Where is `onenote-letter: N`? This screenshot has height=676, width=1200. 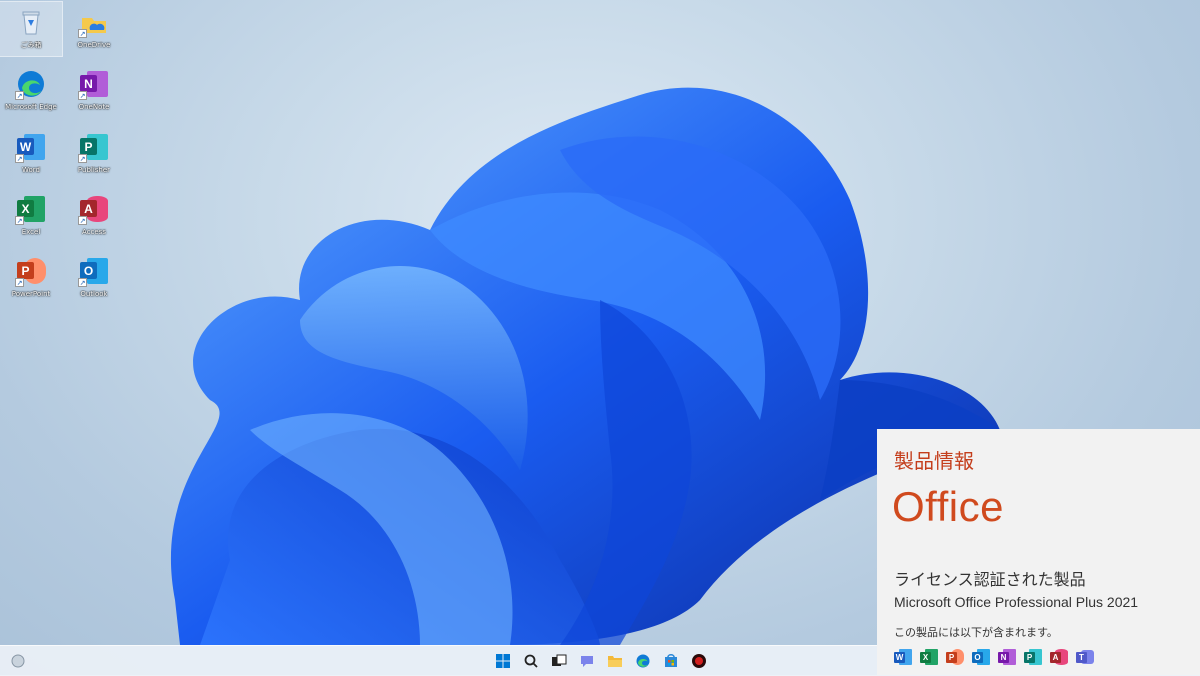 onenote-letter: N is located at coordinates (1003, 657).